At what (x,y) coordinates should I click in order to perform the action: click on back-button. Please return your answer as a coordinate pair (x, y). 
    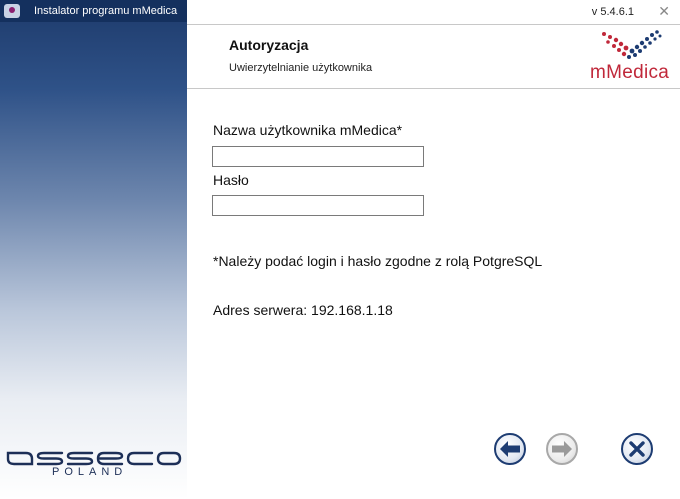
    Looking at the image, I should click on (510, 449).